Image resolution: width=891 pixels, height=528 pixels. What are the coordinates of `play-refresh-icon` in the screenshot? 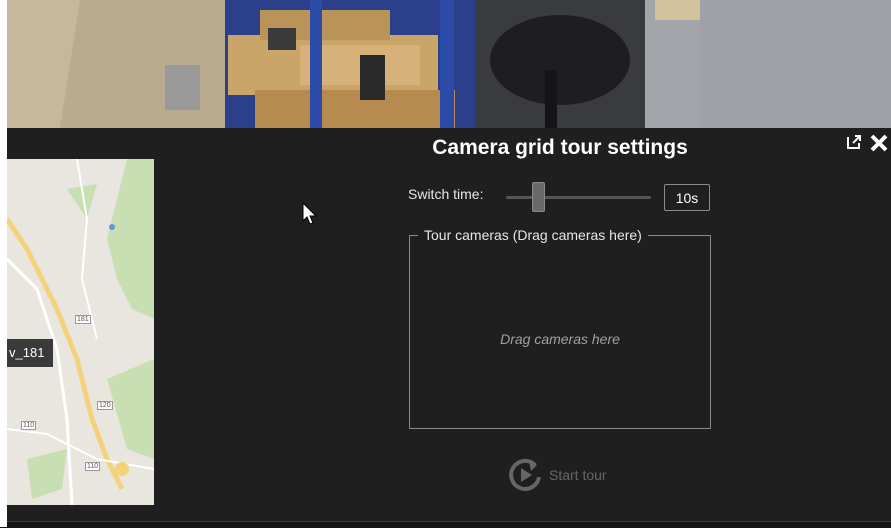 It's located at (525, 474).